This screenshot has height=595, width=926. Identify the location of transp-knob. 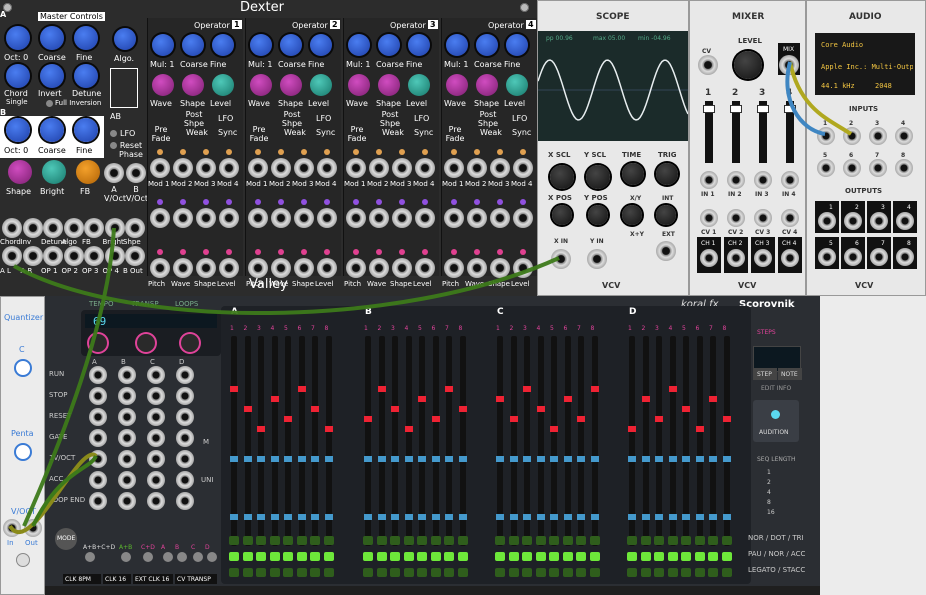
(146, 343).